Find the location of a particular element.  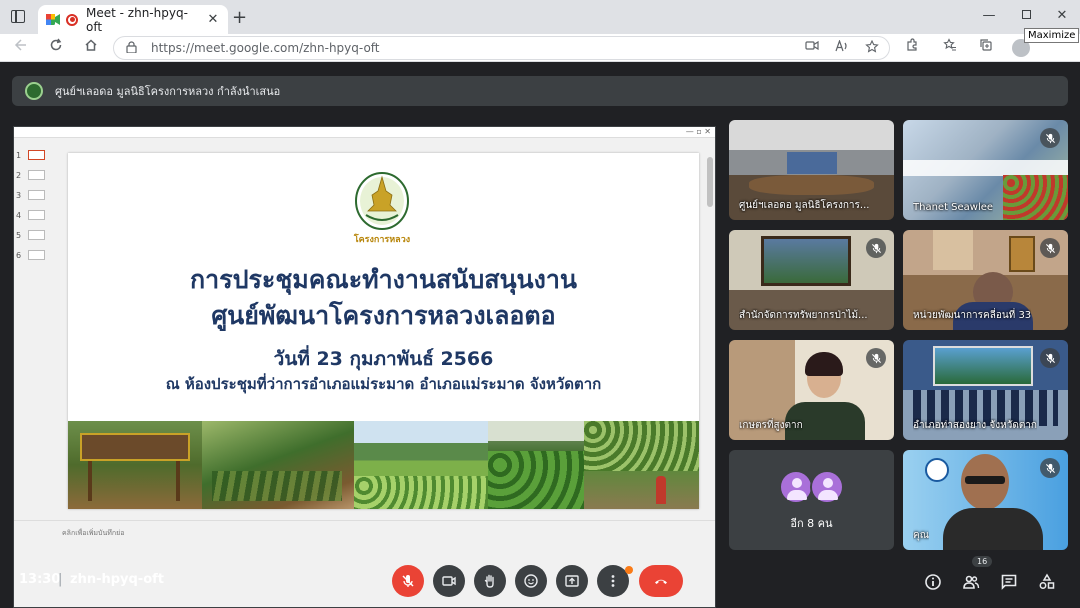

people-button is located at coordinates (971, 582).